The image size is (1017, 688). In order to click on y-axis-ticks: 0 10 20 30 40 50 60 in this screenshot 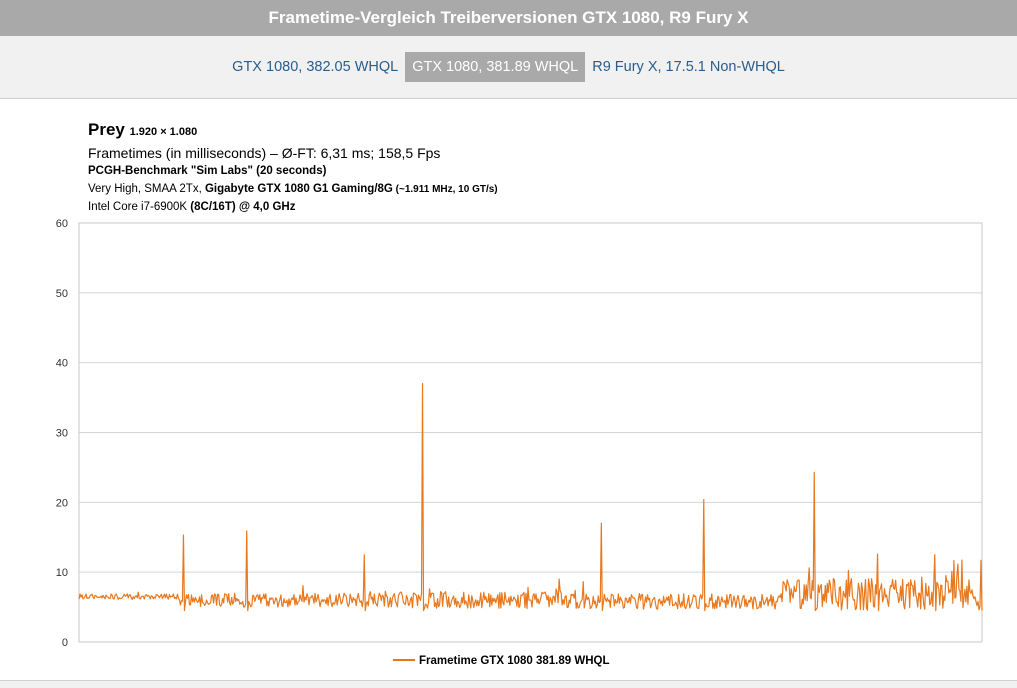, I will do `click(62, 433)`.